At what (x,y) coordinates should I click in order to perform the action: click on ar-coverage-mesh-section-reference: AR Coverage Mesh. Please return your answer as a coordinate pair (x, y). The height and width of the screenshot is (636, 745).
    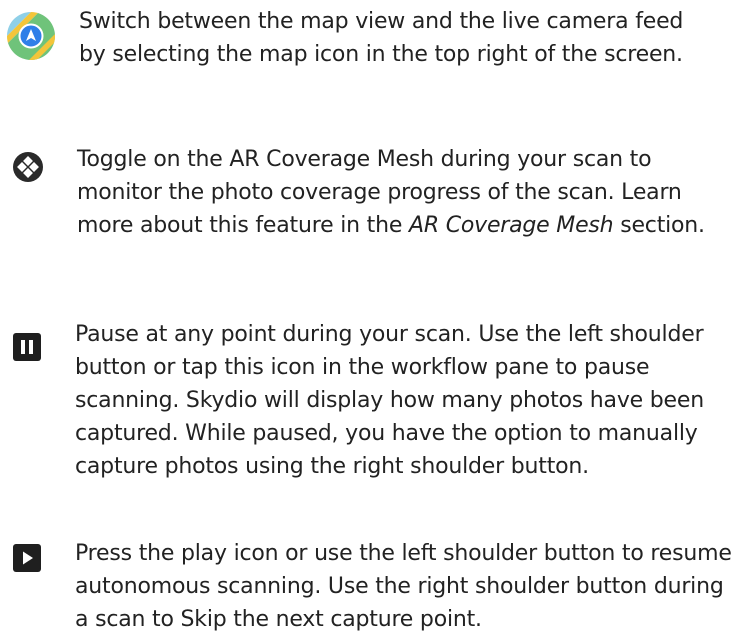
    Looking at the image, I should click on (511, 225).